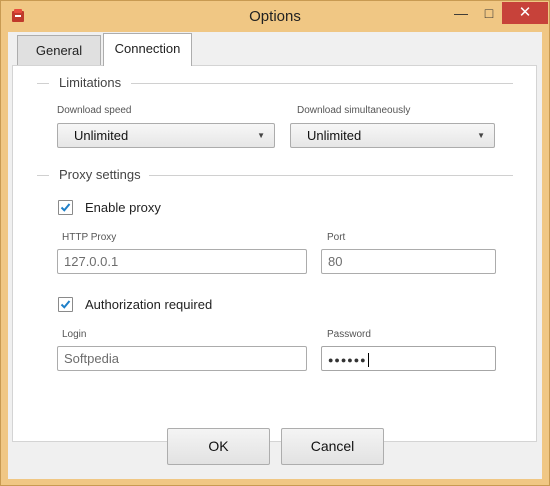  I want to click on port-input: 80, so click(408, 261).